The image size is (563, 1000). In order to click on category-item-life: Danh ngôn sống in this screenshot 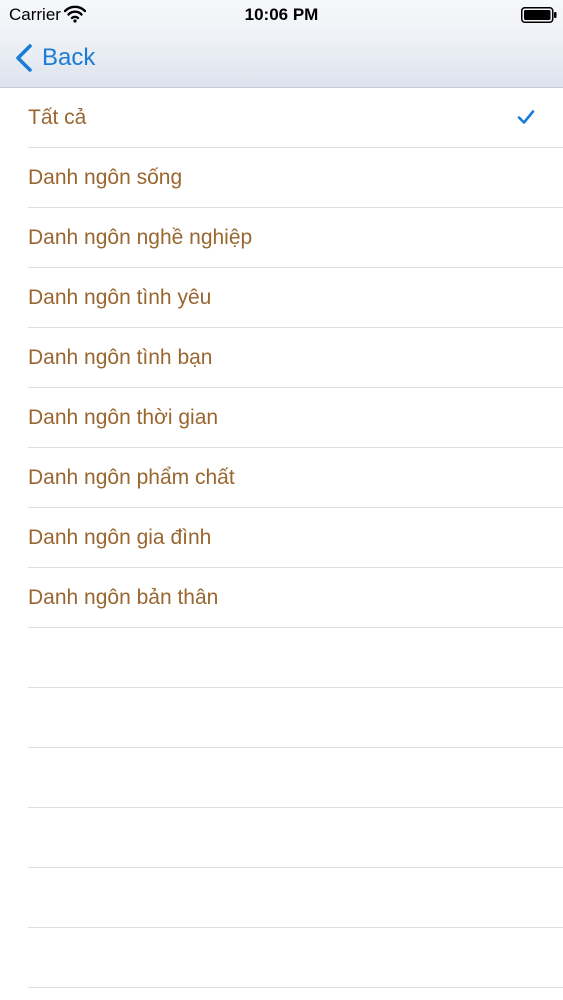, I will do `click(281, 178)`.